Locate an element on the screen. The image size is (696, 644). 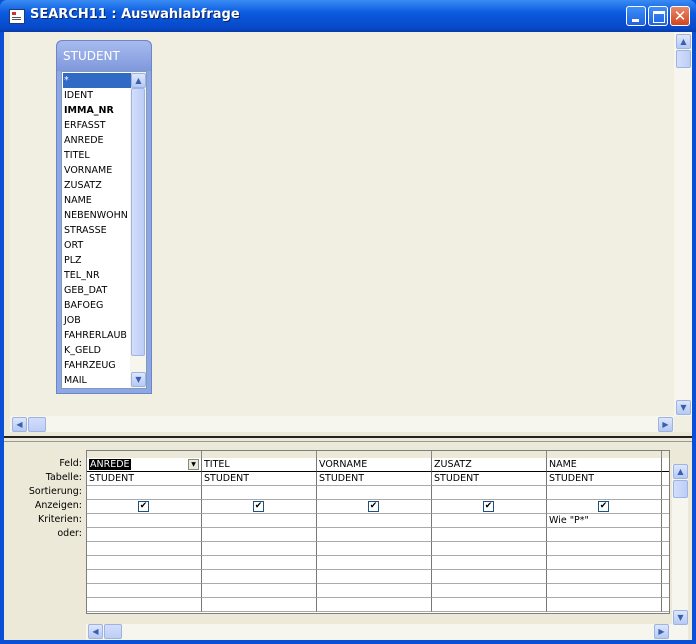
field-list-scrollbar: ▲ ▼ is located at coordinates (138, 230).